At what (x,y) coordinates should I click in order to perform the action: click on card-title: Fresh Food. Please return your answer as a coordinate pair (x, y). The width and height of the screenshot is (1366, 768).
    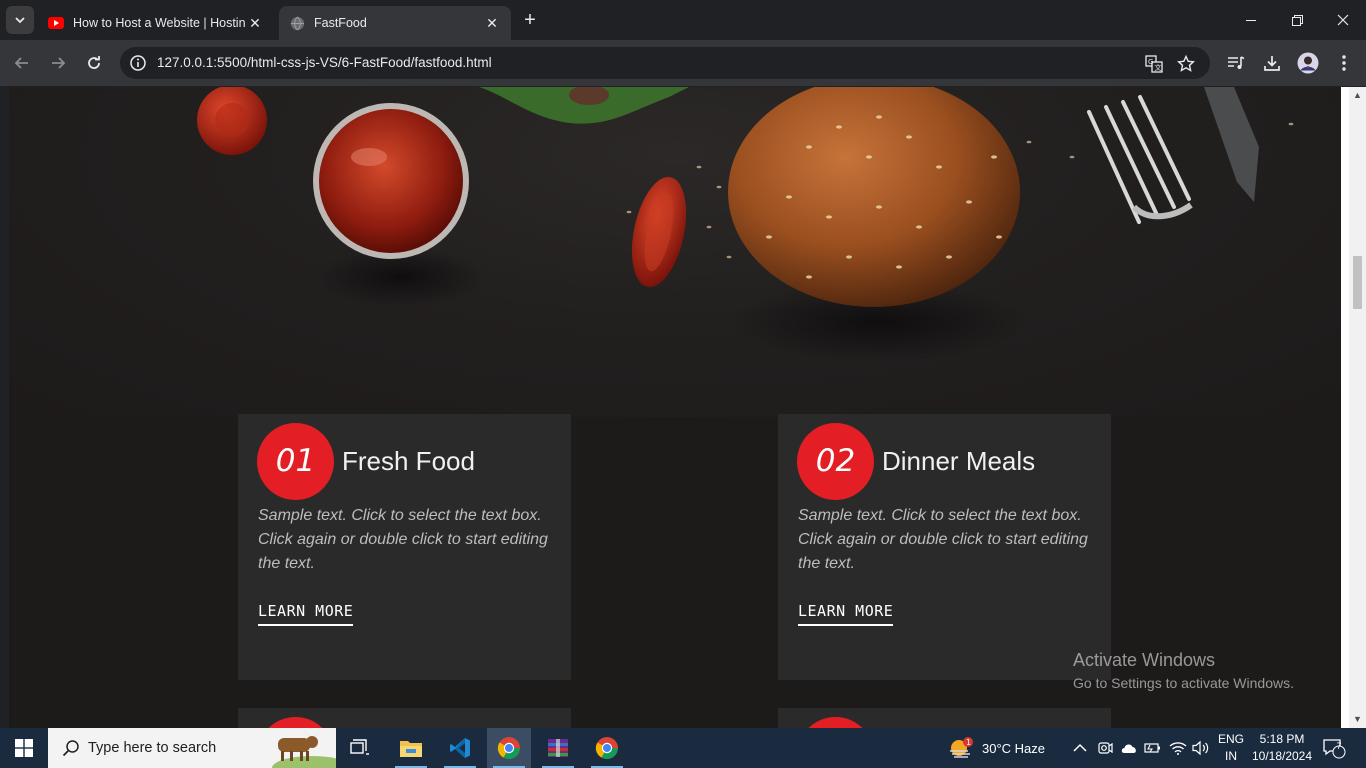
    Looking at the image, I should click on (408, 461).